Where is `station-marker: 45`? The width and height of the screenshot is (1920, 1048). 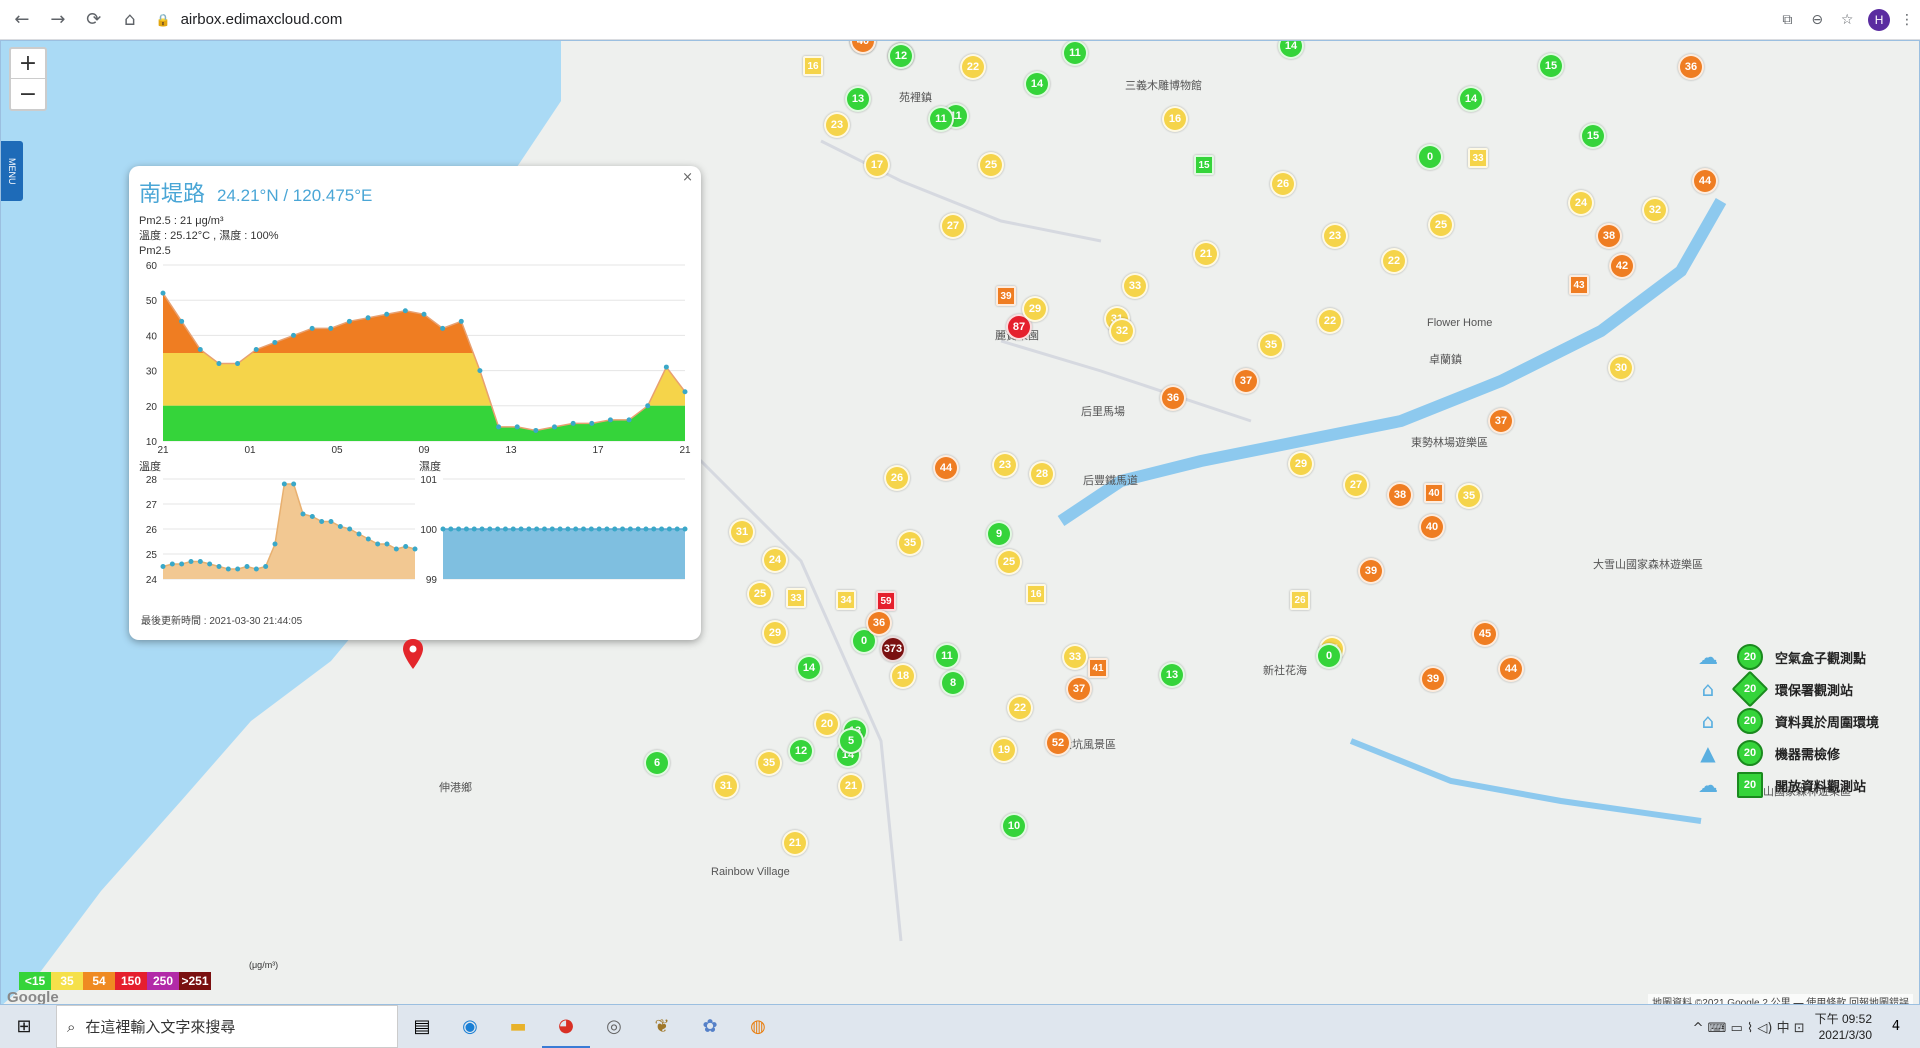 station-marker: 45 is located at coordinates (1485, 634).